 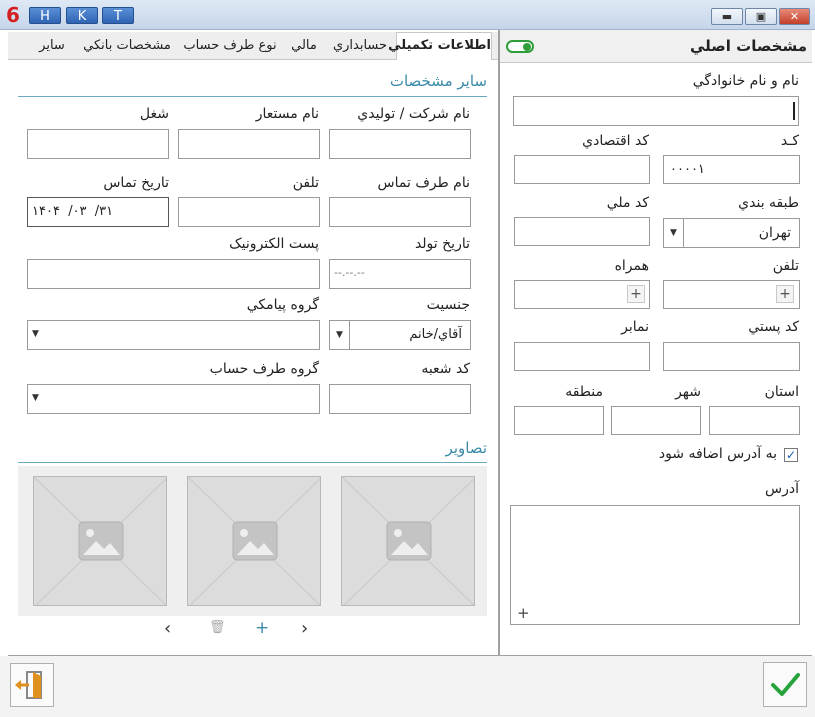 I want to click on category-select: ▼ تهران, so click(x=731, y=233).